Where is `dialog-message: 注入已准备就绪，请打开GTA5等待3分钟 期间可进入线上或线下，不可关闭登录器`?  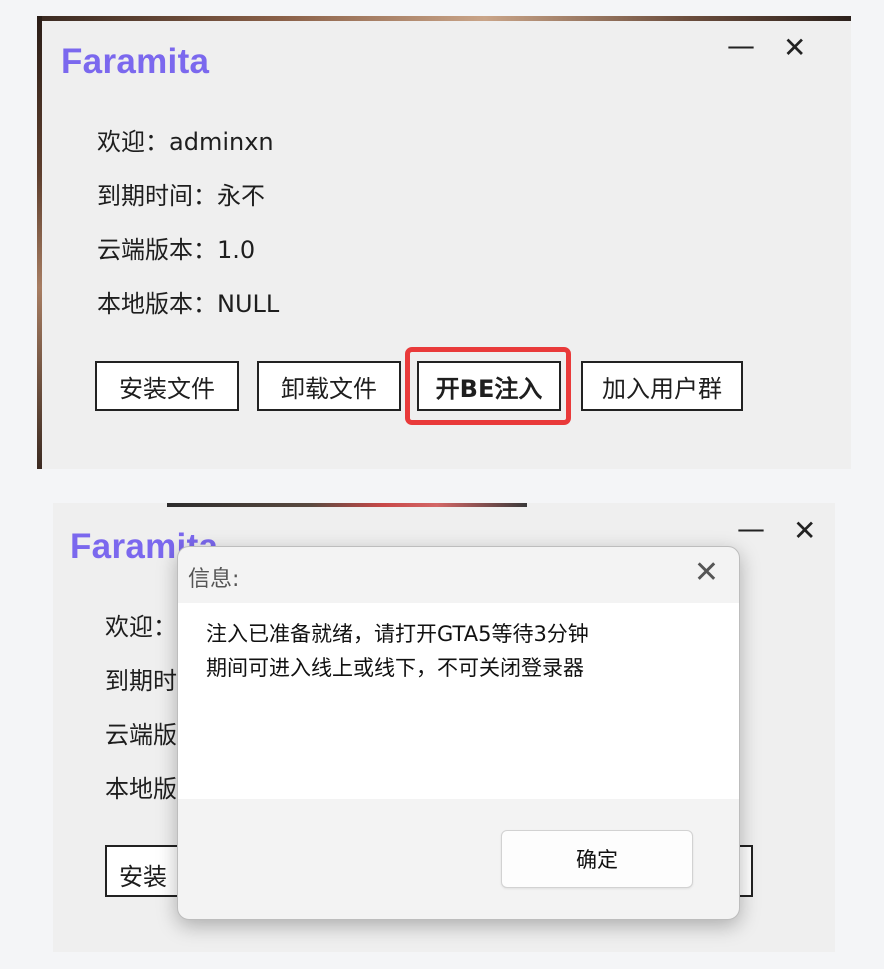
dialog-message: 注入已准备就绪，请打开GTA5等待3分钟 期间可进入线上或线下，不可关闭登录器 is located at coordinates (397, 651).